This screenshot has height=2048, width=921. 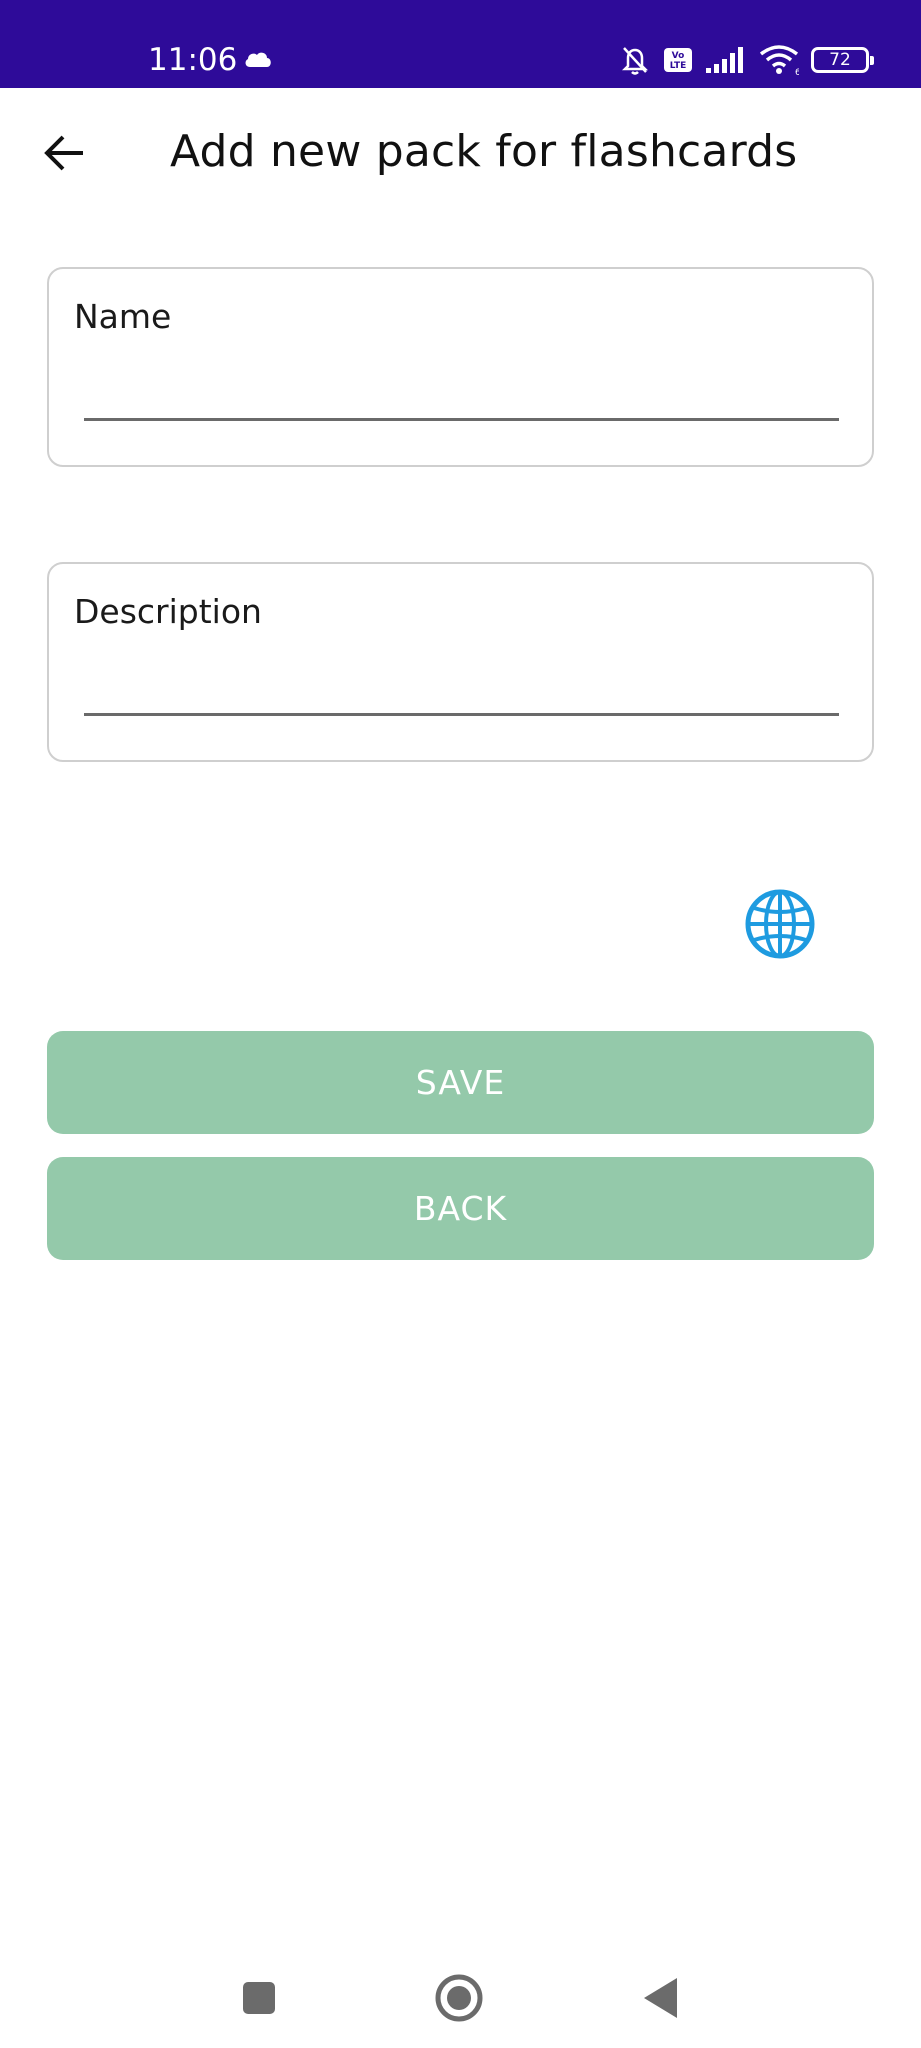 I want to click on save-button: SAVE, so click(x=460, y=1082).